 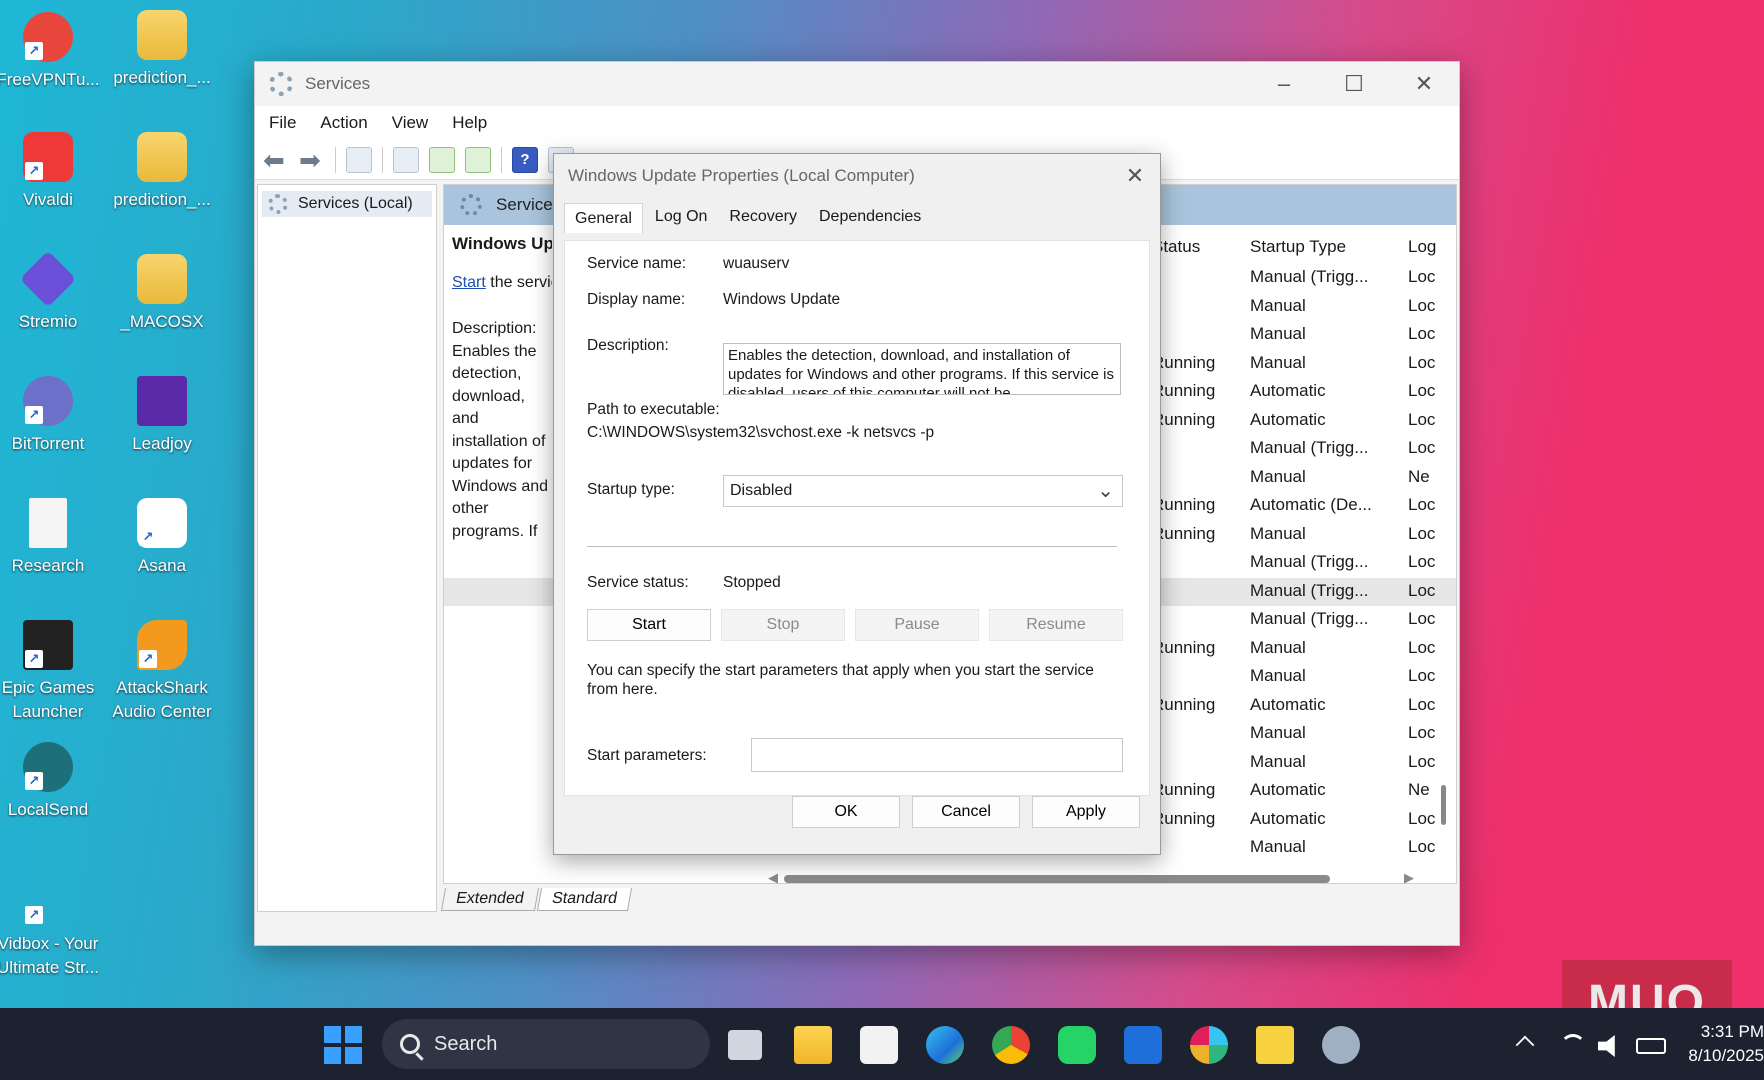 I want to click on startup-type-label: Startup type:, so click(x=631, y=489).